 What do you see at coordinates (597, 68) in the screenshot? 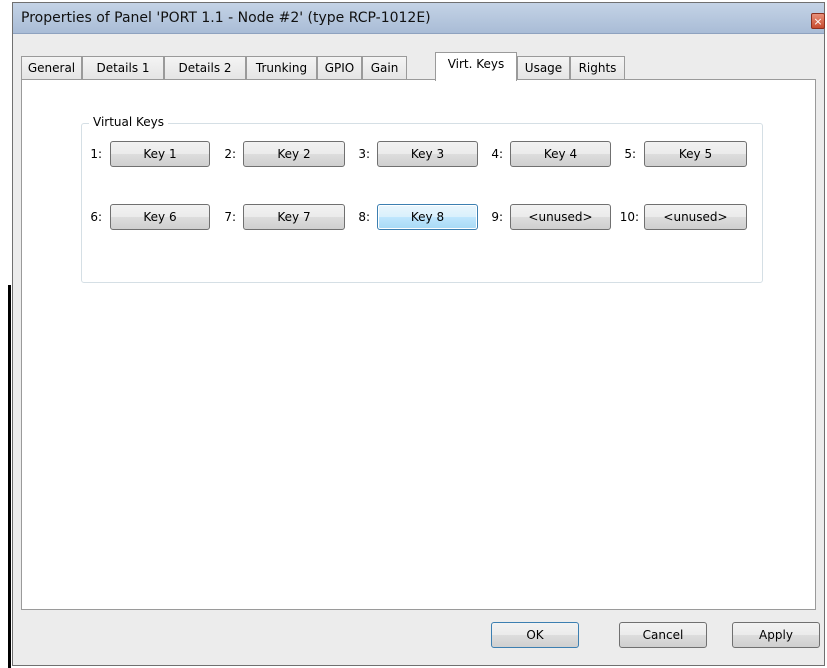
I see `tab-rights: Rights` at bounding box center [597, 68].